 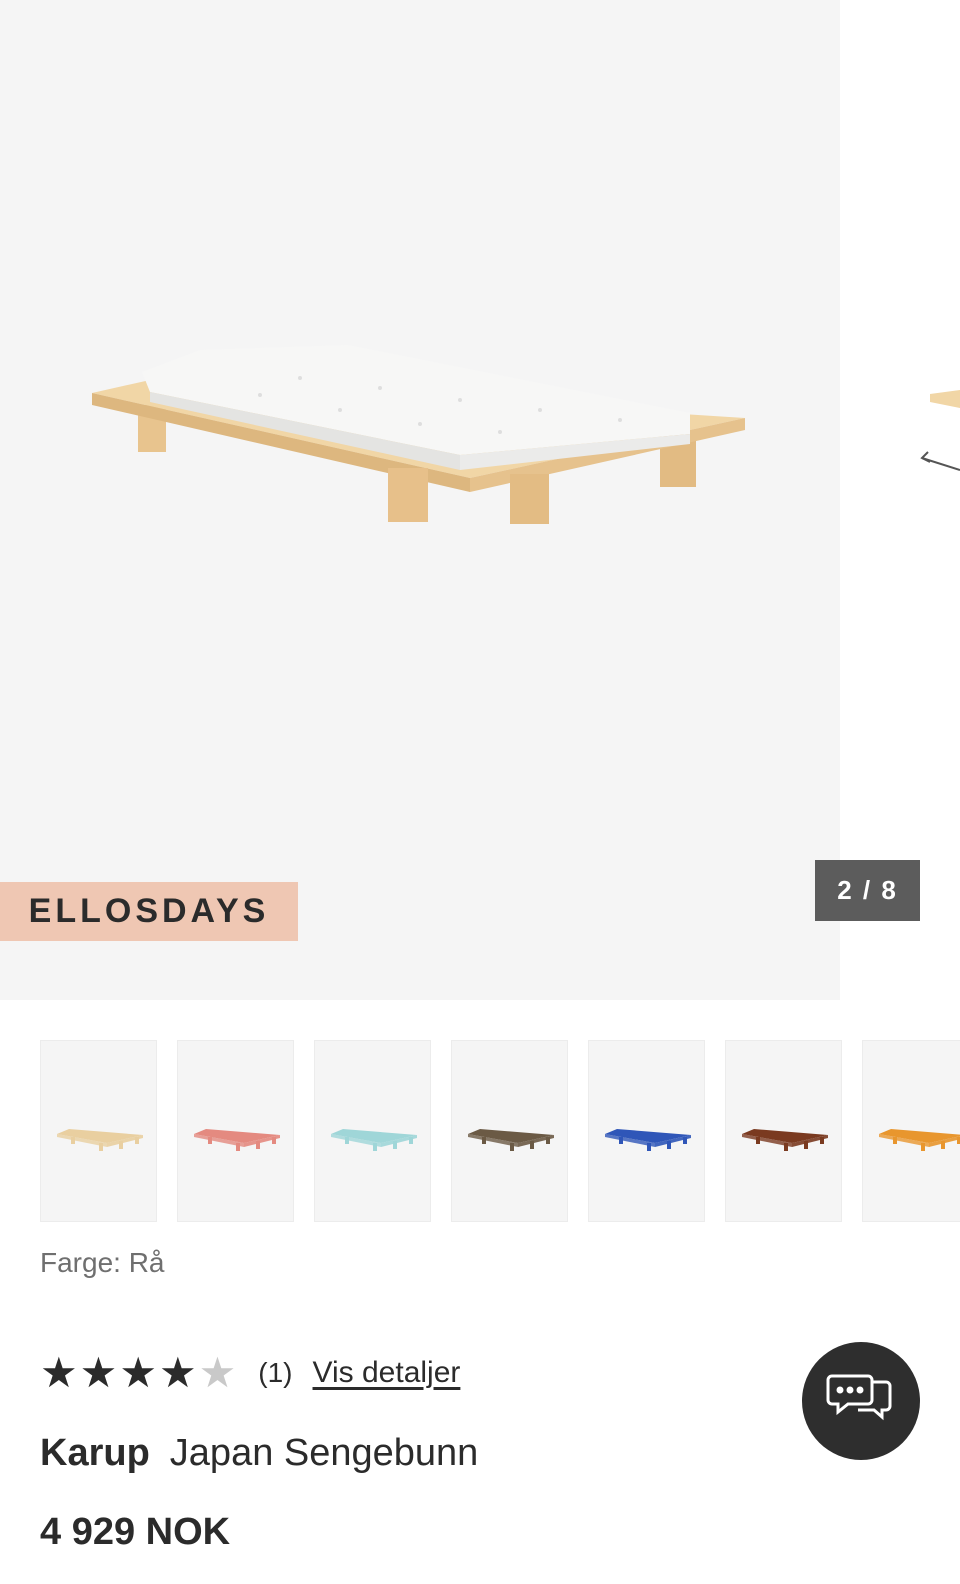 What do you see at coordinates (859, 1397) in the screenshot?
I see `chat-bubbles-icon` at bounding box center [859, 1397].